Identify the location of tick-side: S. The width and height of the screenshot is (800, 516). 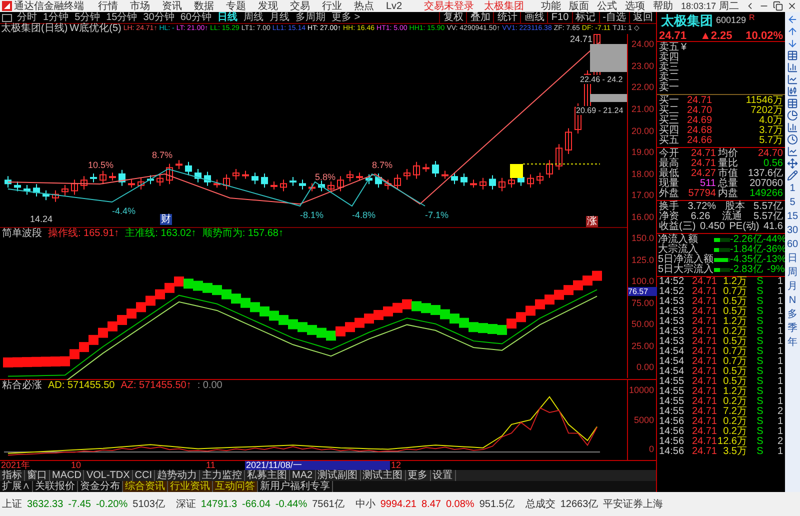
(760, 312).